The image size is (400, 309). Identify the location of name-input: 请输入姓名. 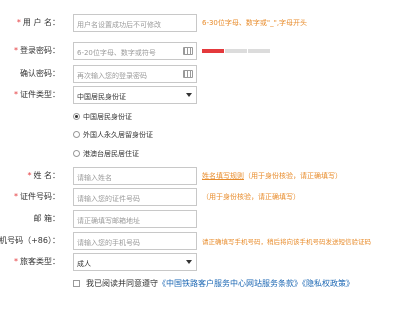
(135, 176).